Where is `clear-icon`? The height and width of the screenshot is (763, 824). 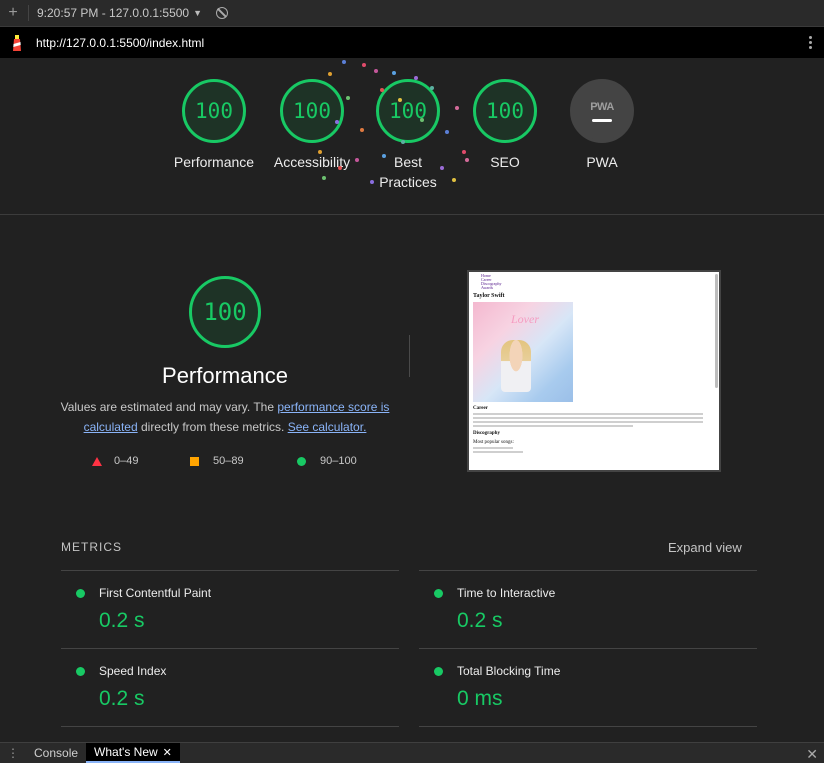
clear-icon is located at coordinates (222, 13).